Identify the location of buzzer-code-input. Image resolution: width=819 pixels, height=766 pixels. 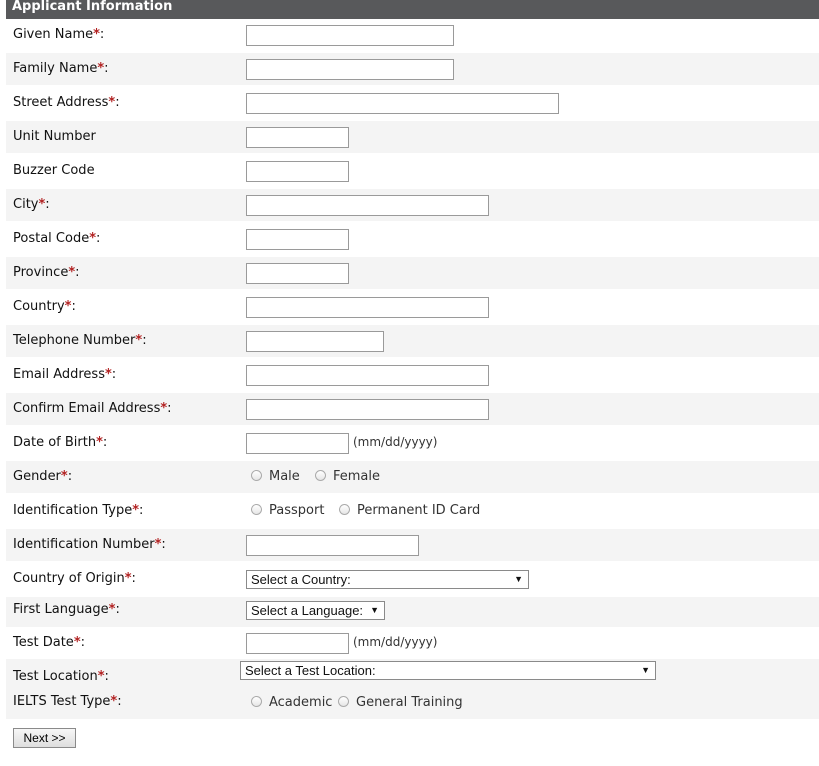
(297, 171).